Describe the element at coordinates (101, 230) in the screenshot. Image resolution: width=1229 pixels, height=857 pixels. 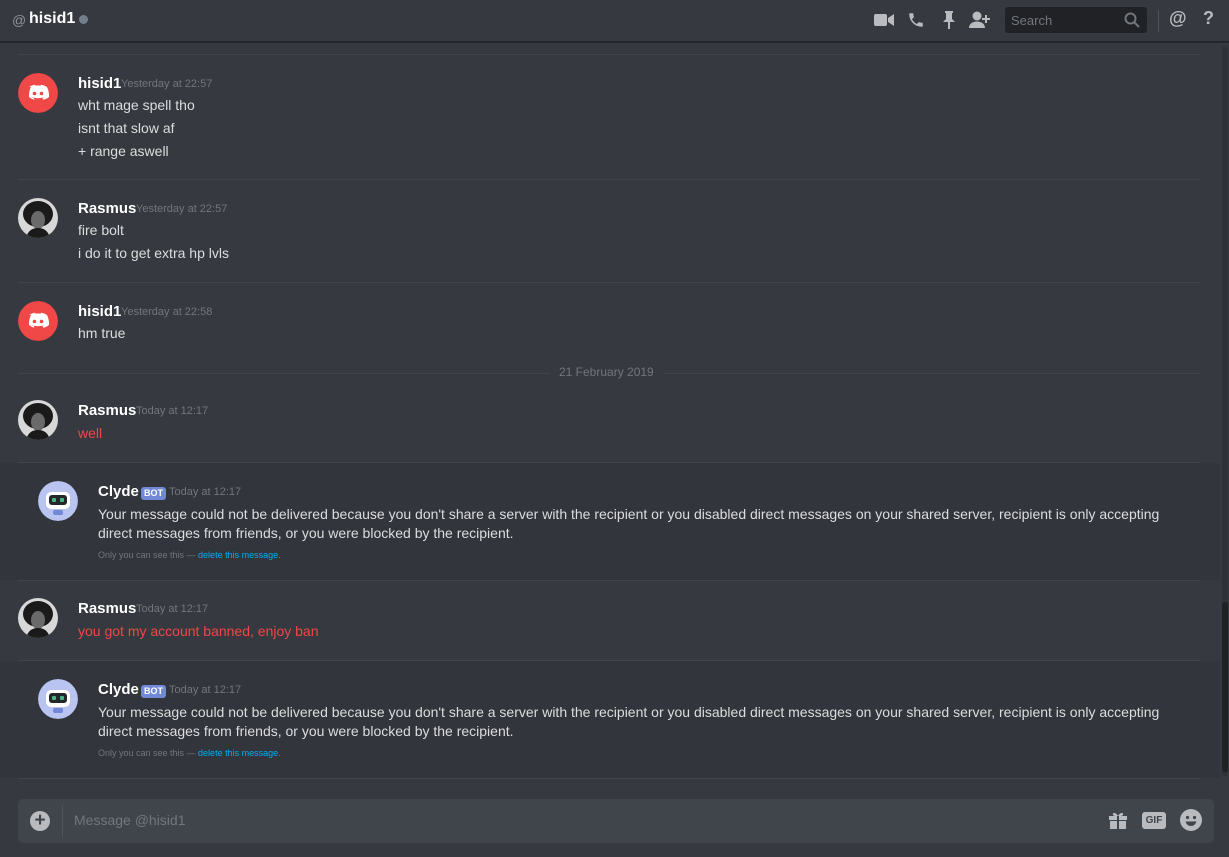
I see `message-line: fire bolt` at that location.